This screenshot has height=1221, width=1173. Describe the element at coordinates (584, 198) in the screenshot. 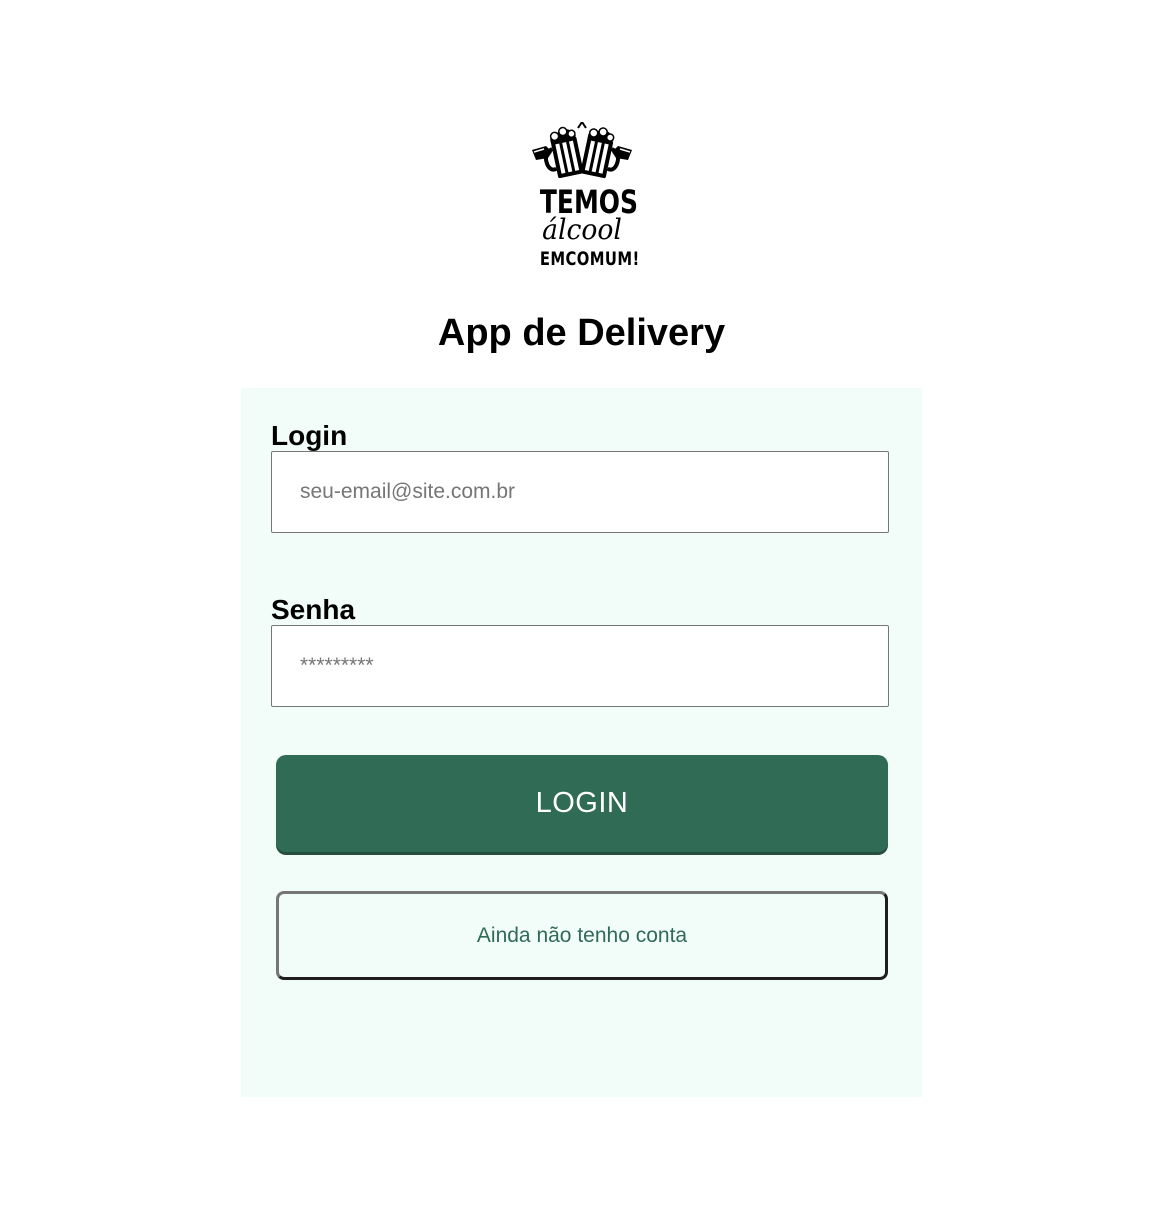

I see `brand-logo: TEMOS álcool EMCOMUM!` at that location.